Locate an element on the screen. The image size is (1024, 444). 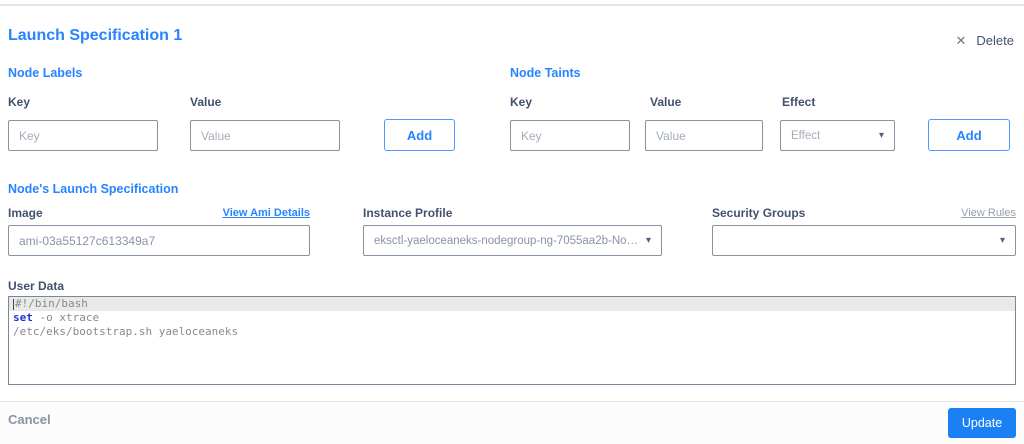
top-divider is located at coordinates (512, 5).